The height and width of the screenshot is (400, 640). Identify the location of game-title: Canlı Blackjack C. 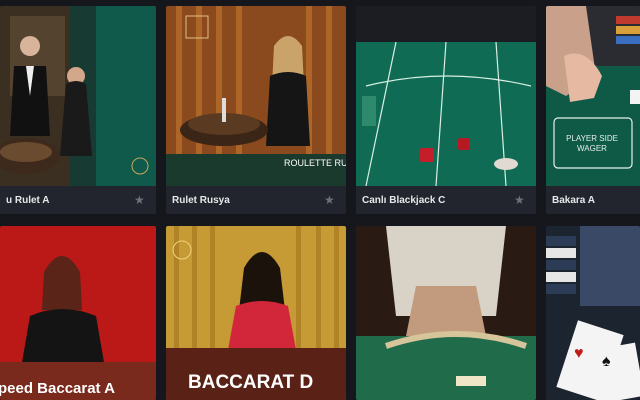
(404, 200).